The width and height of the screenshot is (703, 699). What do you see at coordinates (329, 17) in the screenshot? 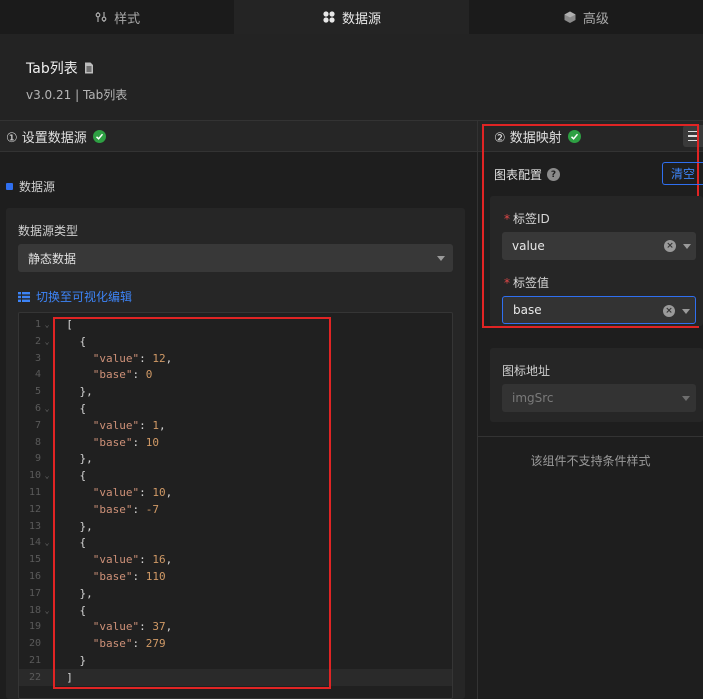
I see `database-icon` at bounding box center [329, 17].